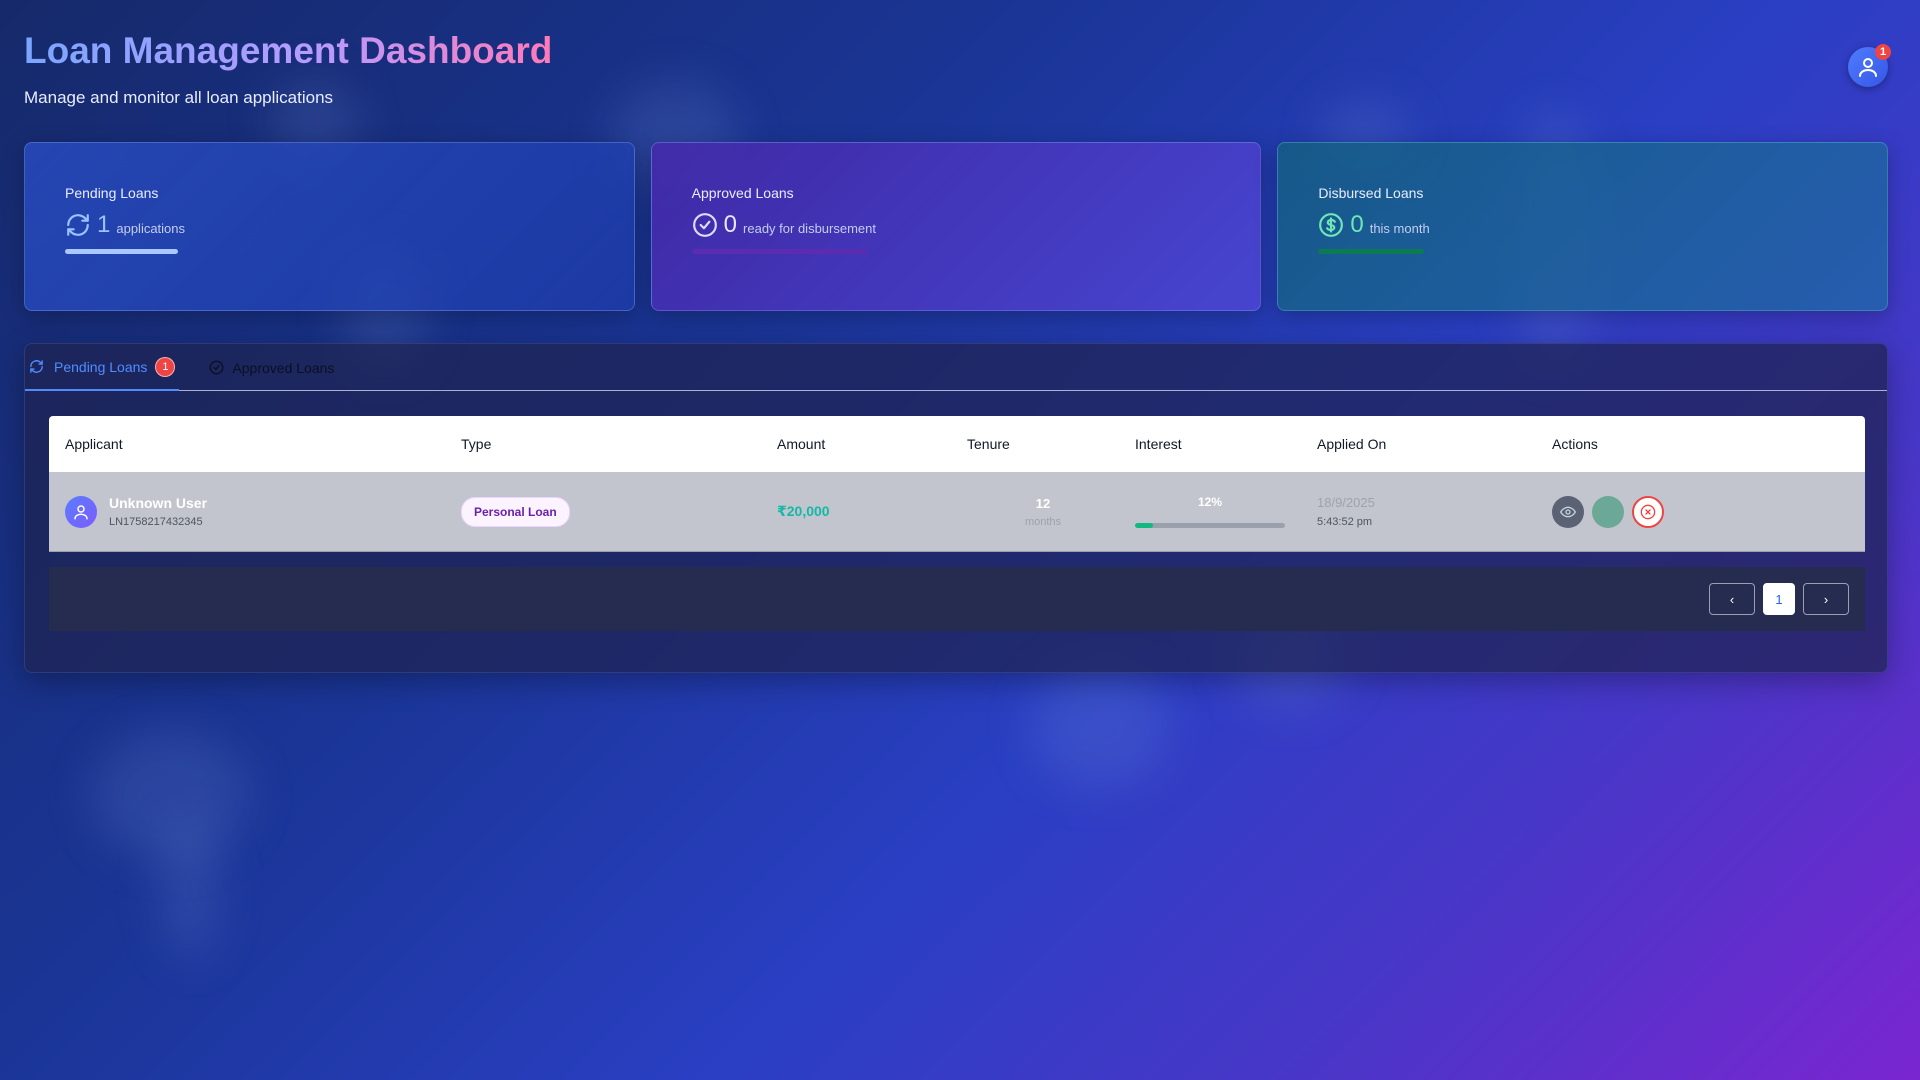 The width and height of the screenshot is (1920, 1080). I want to click on tenure-value: 12, so click(1043, 503).